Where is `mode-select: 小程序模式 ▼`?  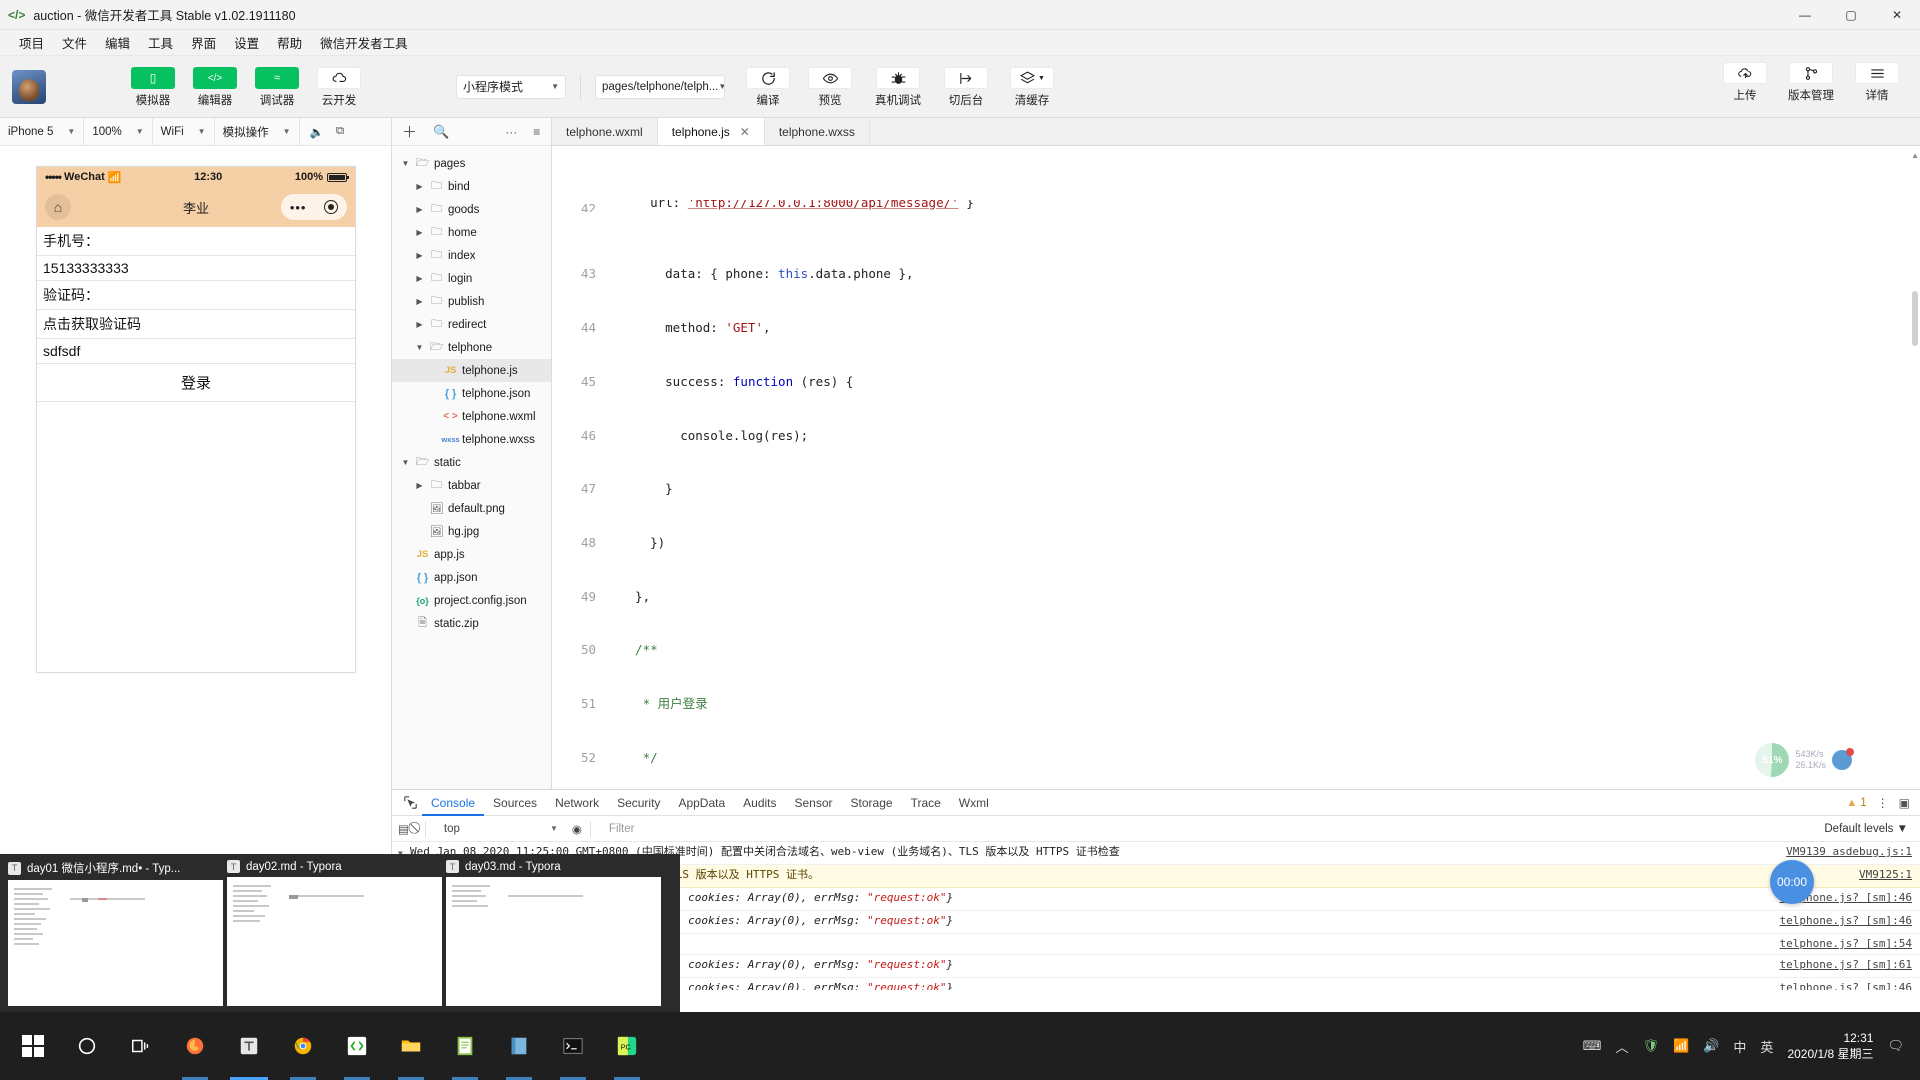
mode-select: 小程序模式 ▼ is located at coordinates (511, 86).